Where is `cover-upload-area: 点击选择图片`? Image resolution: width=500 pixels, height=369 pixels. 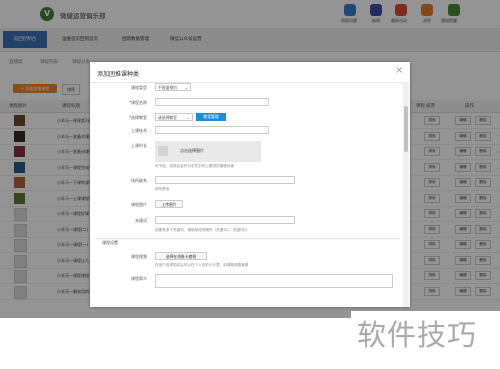 cover-upload-area: 点击选择图片 is located at coordinates (208, 151).